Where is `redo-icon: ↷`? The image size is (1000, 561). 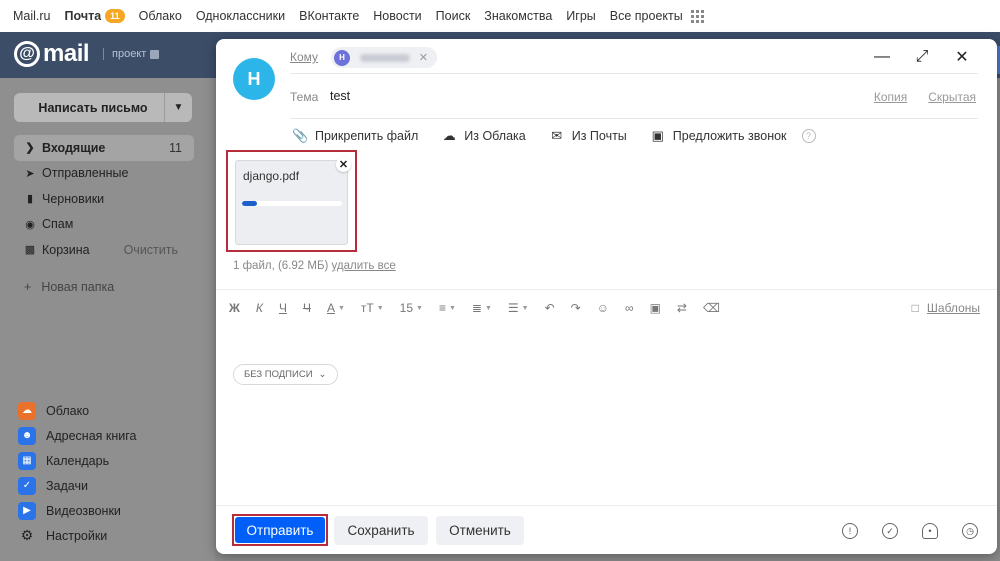 redo-icon: ↷ is located at coordinates (575, 308).